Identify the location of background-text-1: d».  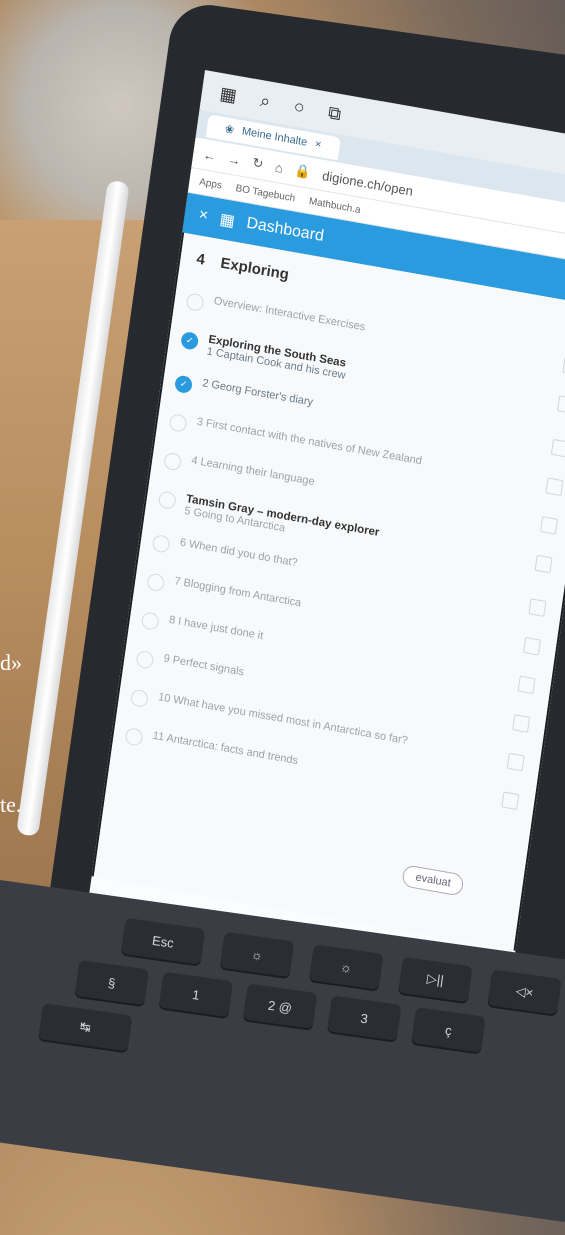
(11, 662).